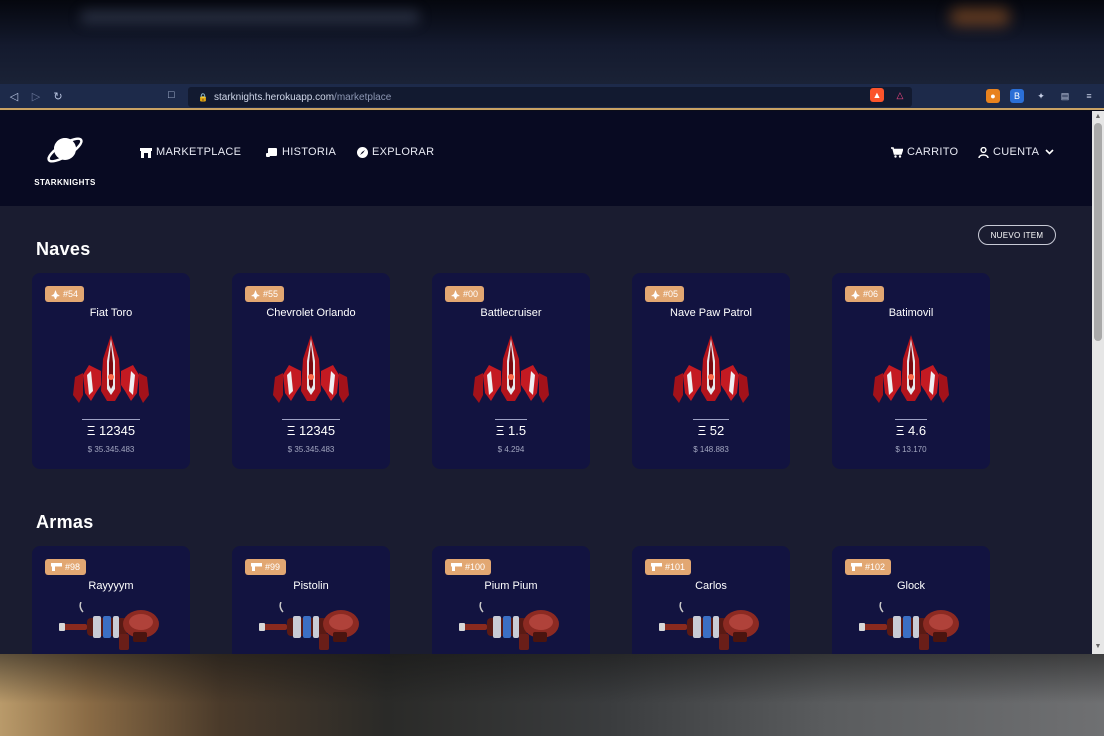 This screenshot has width=1104, height=736. Describe the element at coordinates (911, 449) in the screenshot. I see `price-usd: $ 13.170` at that location.